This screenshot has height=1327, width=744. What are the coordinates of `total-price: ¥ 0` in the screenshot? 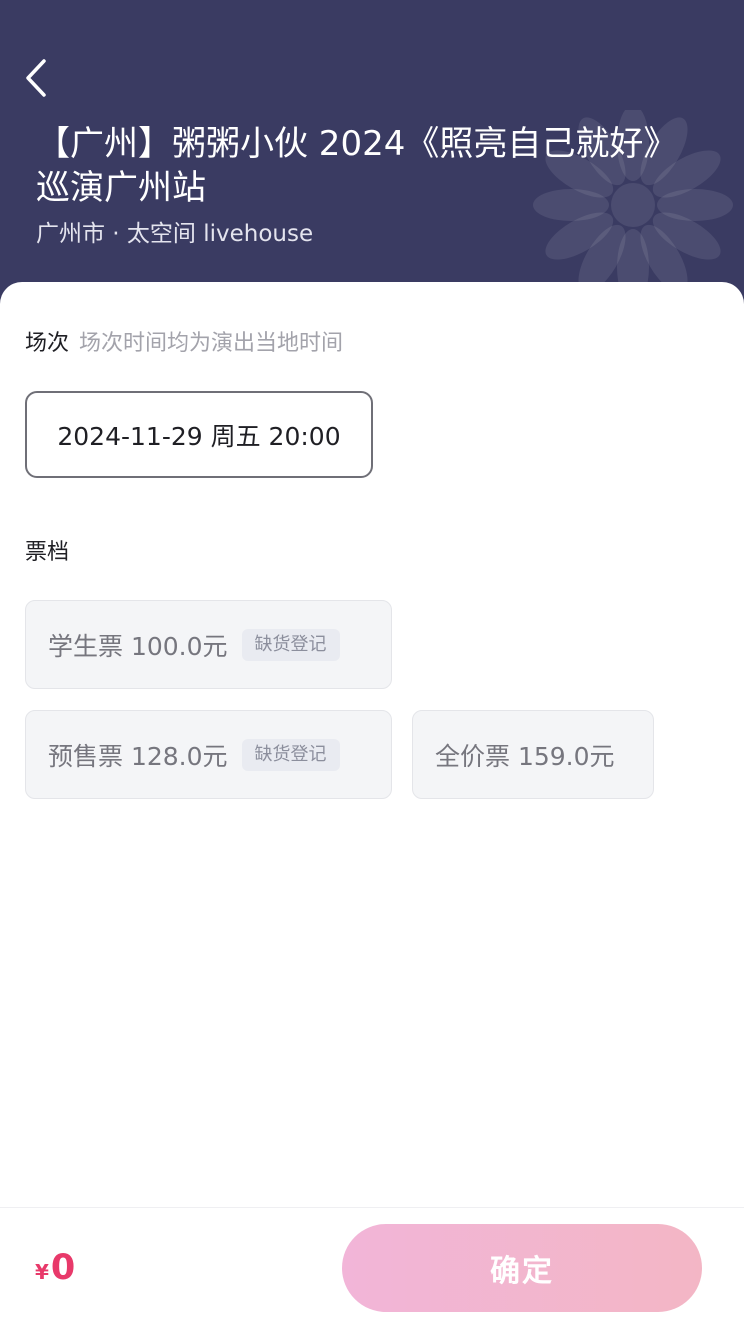 It's located at (55, 1268).